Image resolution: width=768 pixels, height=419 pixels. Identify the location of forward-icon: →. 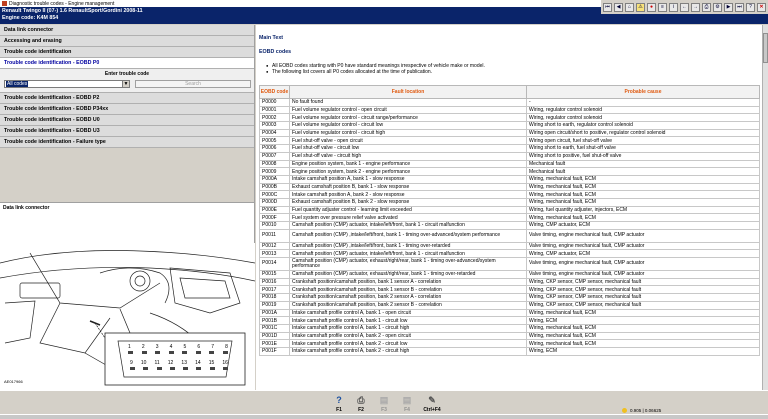
(695, 7).